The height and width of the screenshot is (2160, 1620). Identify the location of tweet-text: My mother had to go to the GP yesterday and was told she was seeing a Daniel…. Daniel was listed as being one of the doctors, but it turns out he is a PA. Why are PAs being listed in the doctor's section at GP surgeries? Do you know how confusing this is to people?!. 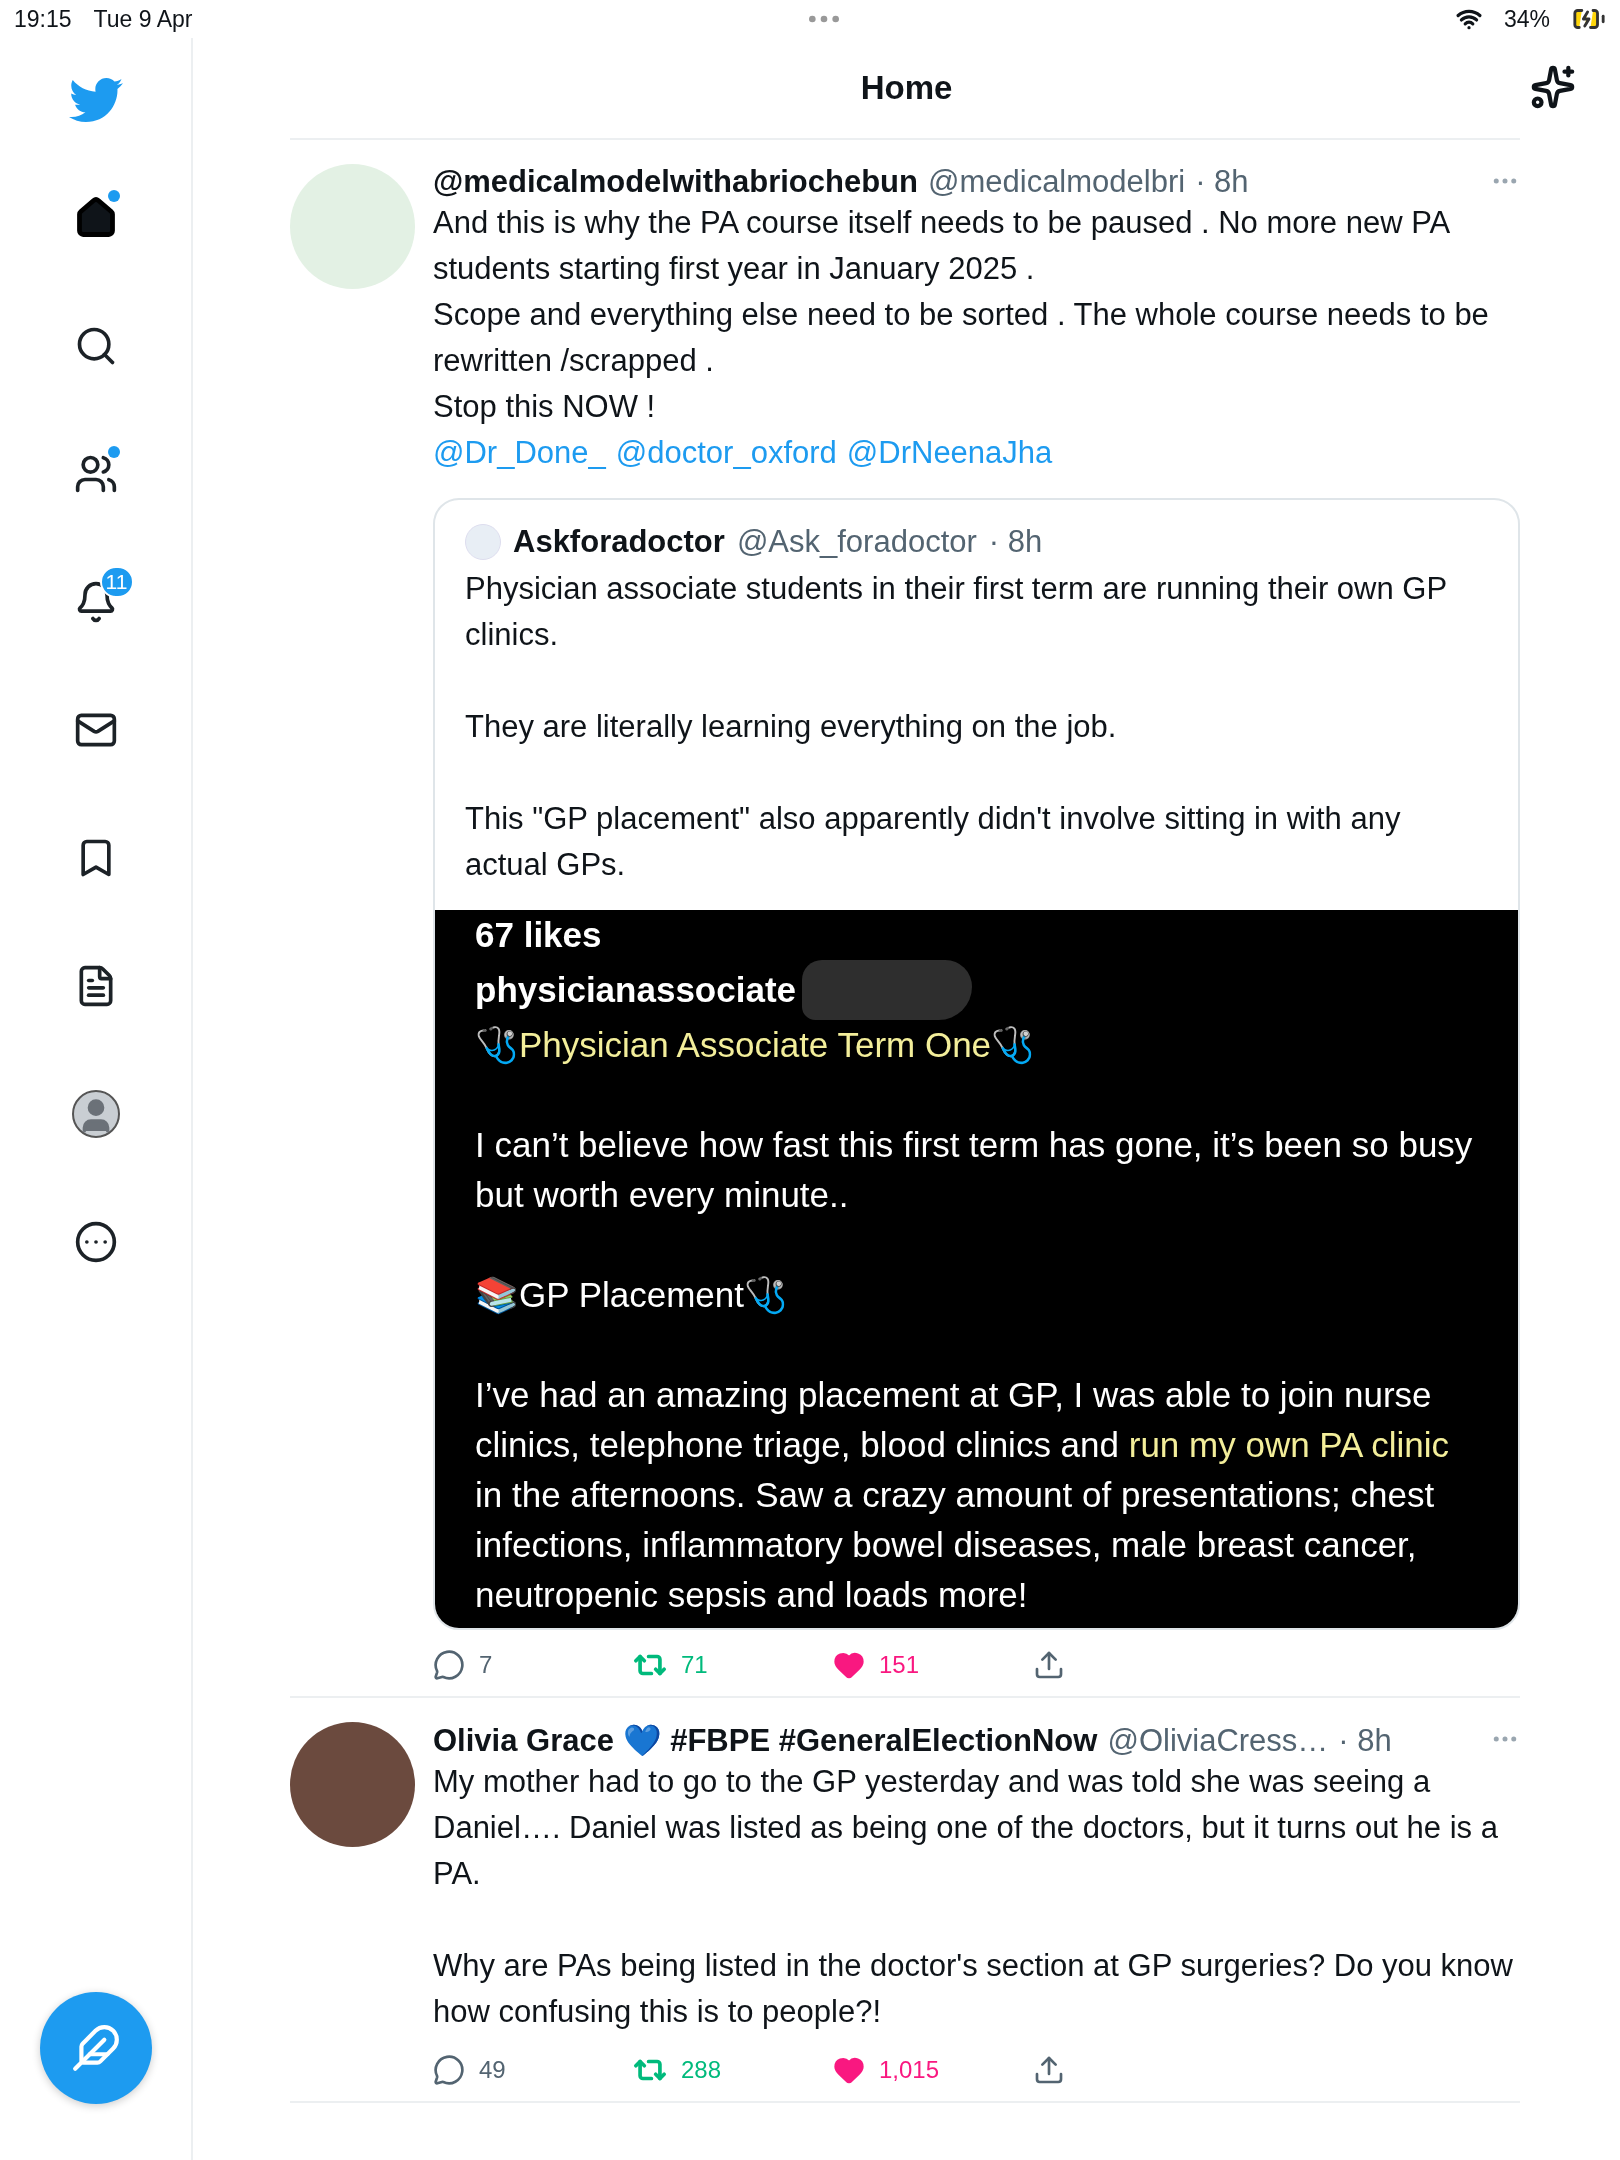
(973, 1897).